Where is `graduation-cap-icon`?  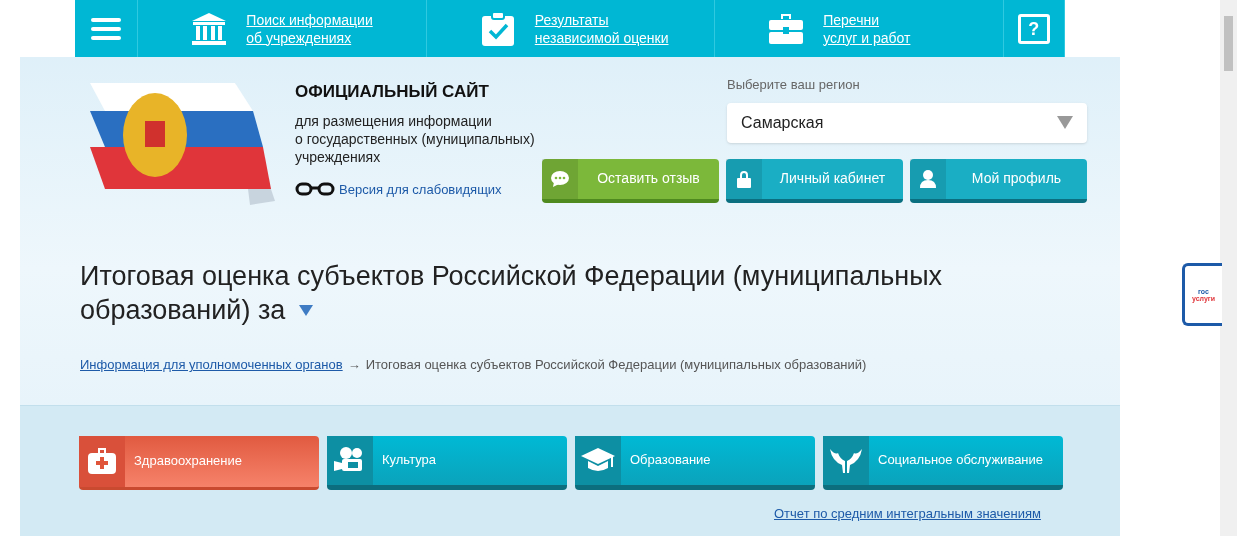
graduation-cap-icon is located at coordinates (598, 460).